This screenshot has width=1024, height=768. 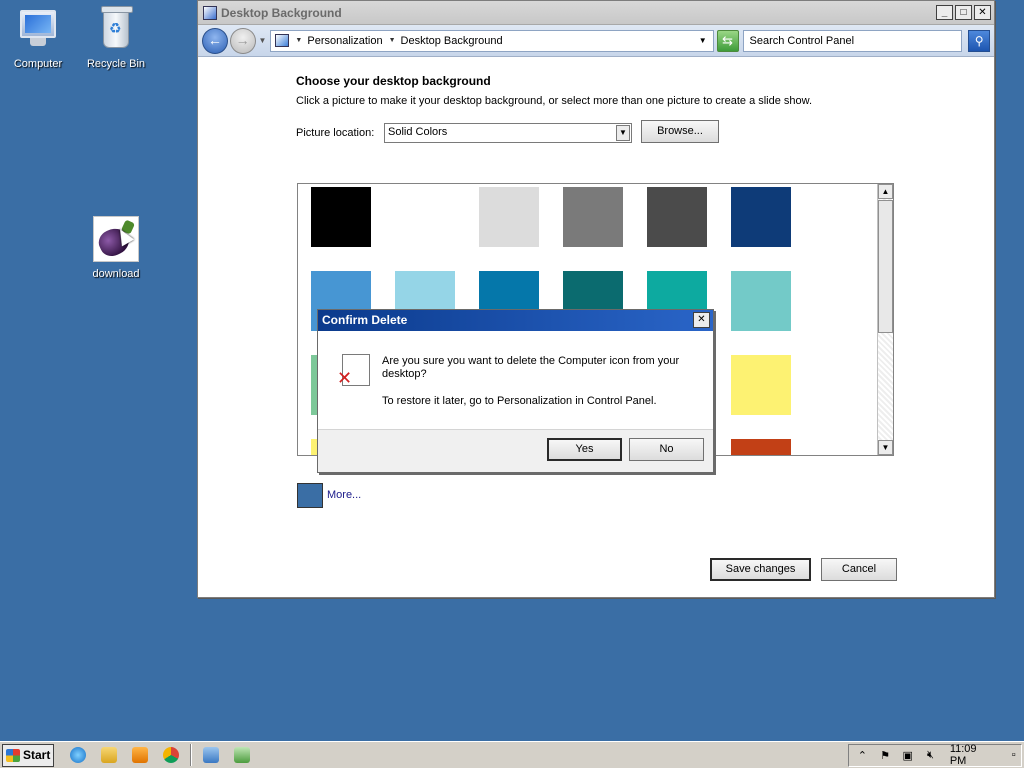 I want to click on dialog-title: Confirm Delete, so click(x=365, y=320).